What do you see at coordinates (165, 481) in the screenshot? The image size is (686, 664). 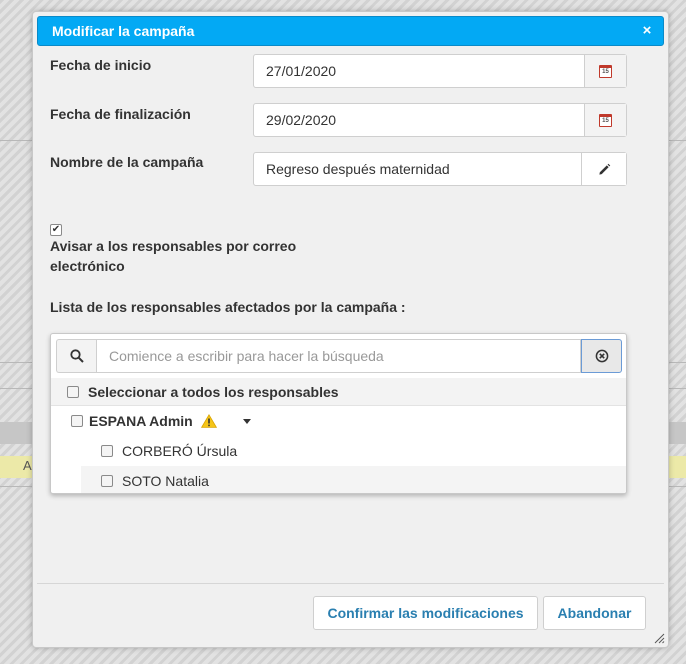 I see `user-name: SOTO Natalia` at bounding box center [165, 481].